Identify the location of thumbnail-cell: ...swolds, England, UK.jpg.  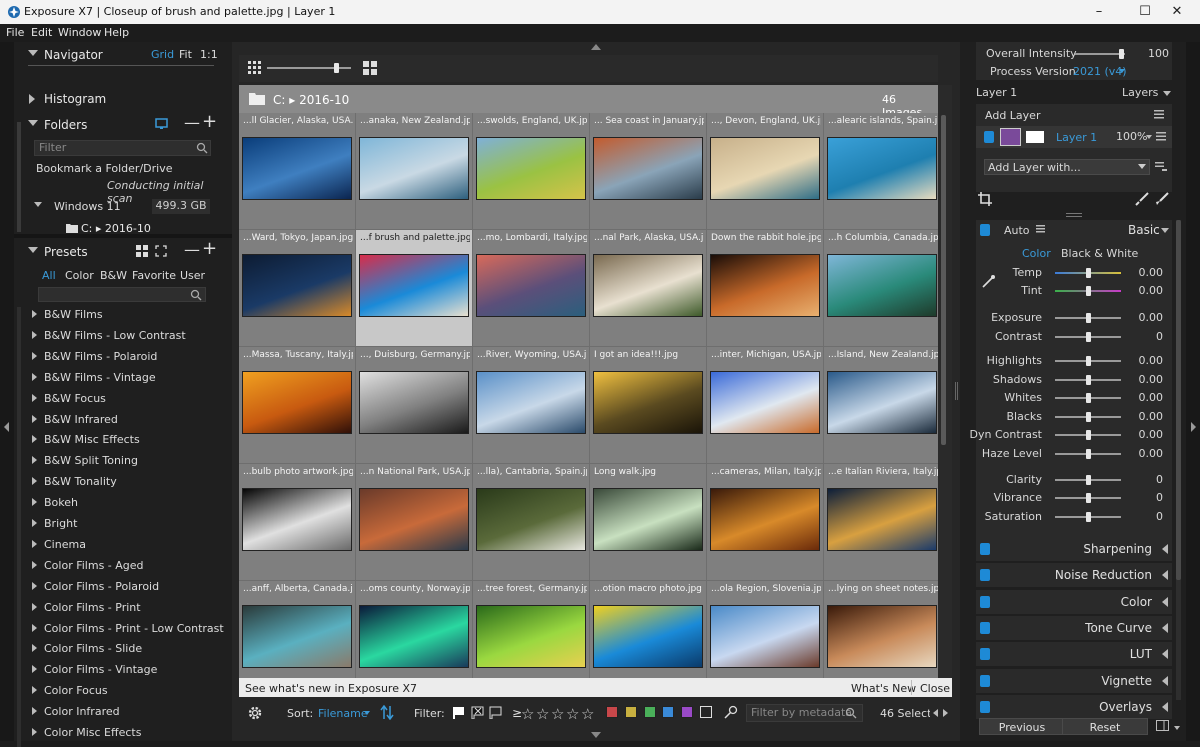
(531, 171).